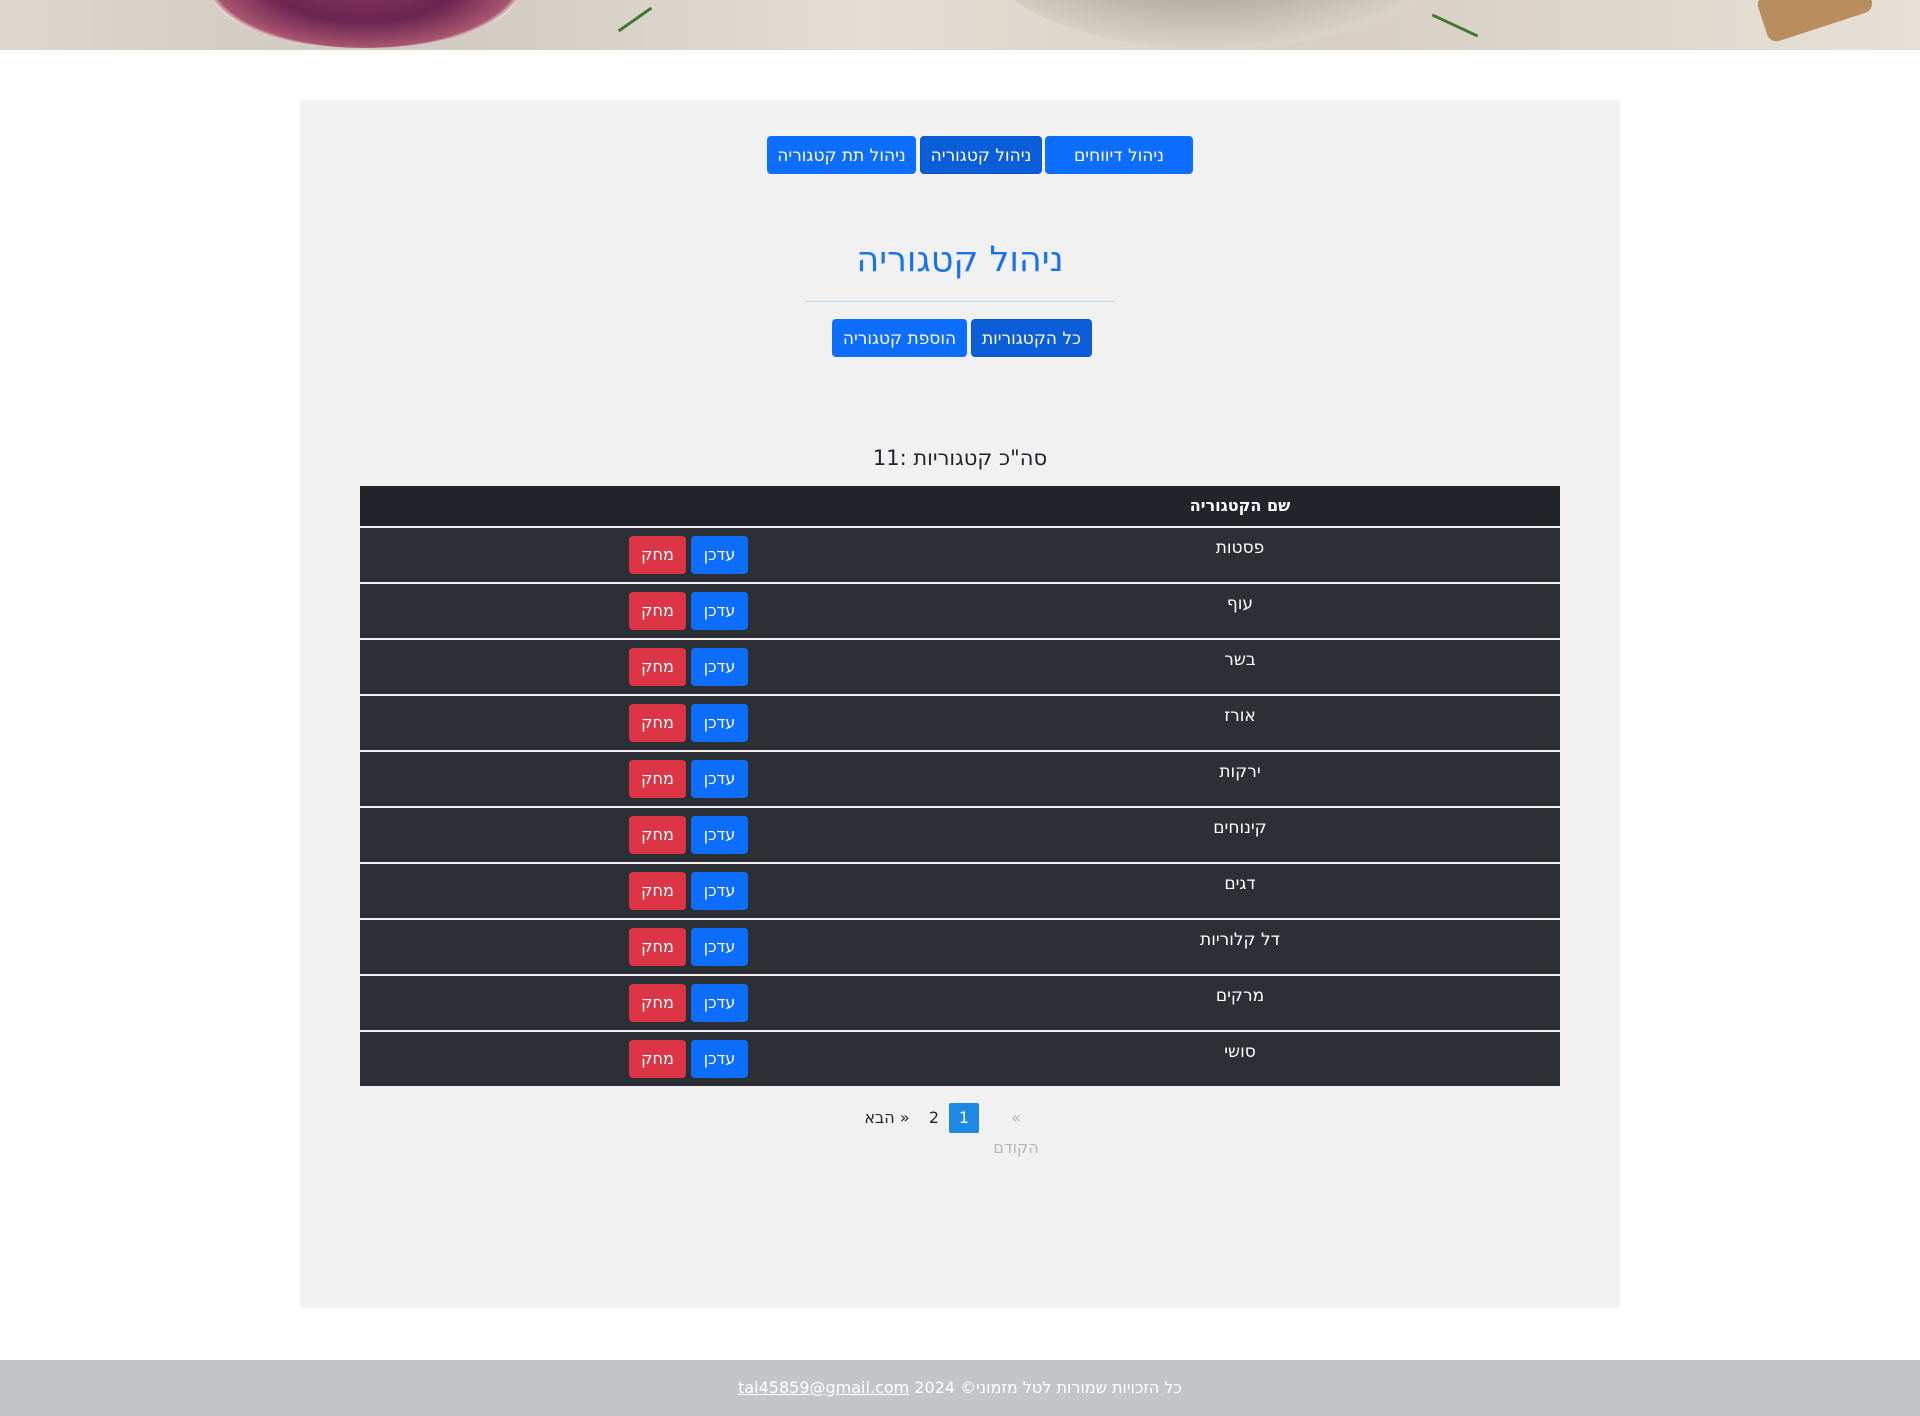 Image resolution: width=1920 pixels, height=1416 pixels. I want to click on table-row: דגים עדכן מחק, so click(960, 891).